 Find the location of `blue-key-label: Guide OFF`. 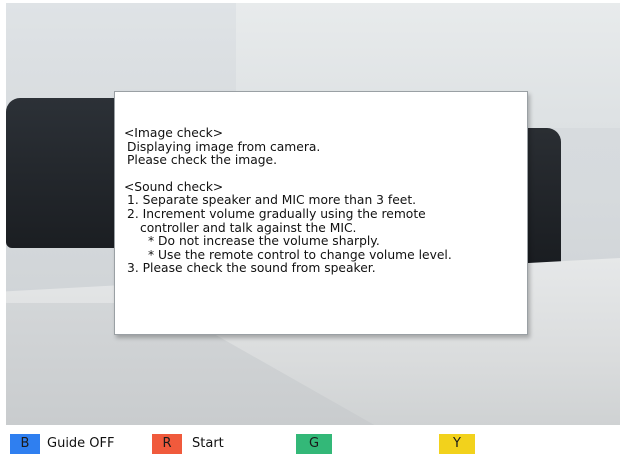

blue-key-label: Guide OFF is located at coordinates (81, 443).